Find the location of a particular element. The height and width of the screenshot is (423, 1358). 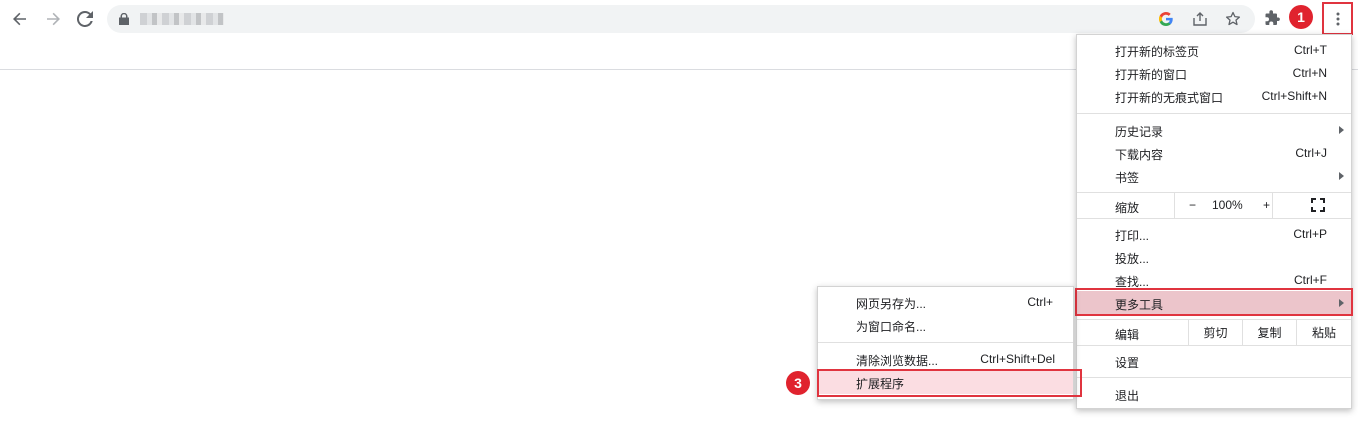

fullscreen-icon is located at coordinates (1318, 205).